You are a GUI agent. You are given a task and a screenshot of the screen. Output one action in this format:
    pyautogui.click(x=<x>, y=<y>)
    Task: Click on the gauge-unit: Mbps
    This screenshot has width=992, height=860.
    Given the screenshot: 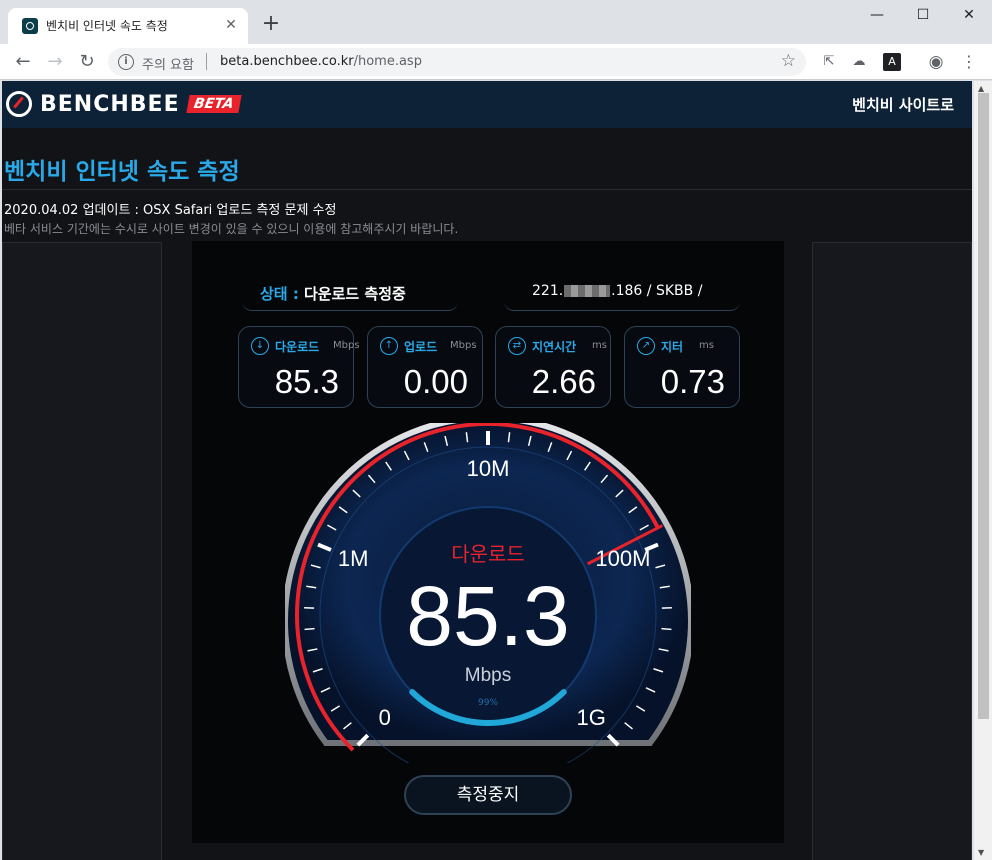 What is the action you would take?
    pyautogui.click(x=488, y=675)
    